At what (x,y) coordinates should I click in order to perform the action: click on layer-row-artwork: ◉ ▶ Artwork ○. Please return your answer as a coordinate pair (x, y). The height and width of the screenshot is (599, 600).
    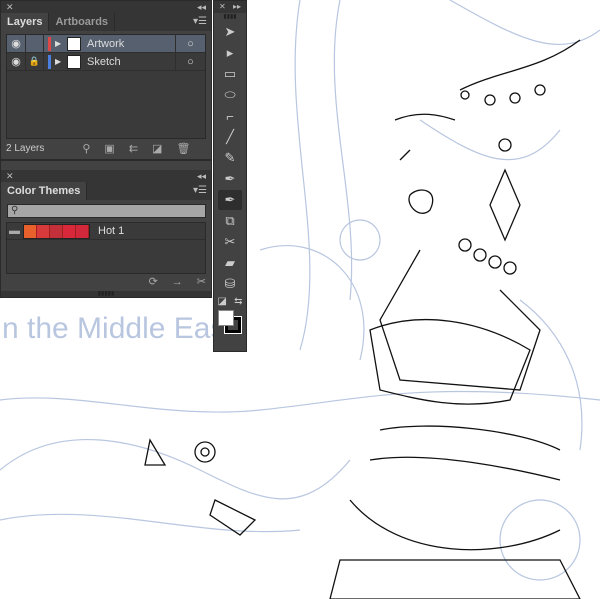
    Looking at the image, I should click on (106, 43).